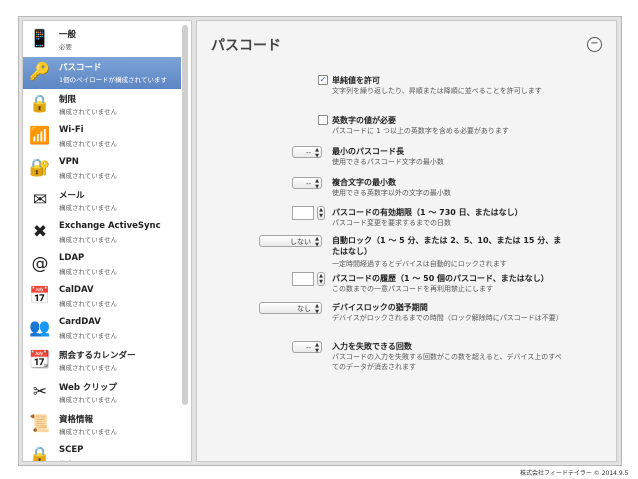  I want to click on sidebar-item-title: 資格情報, so click(76, 420).